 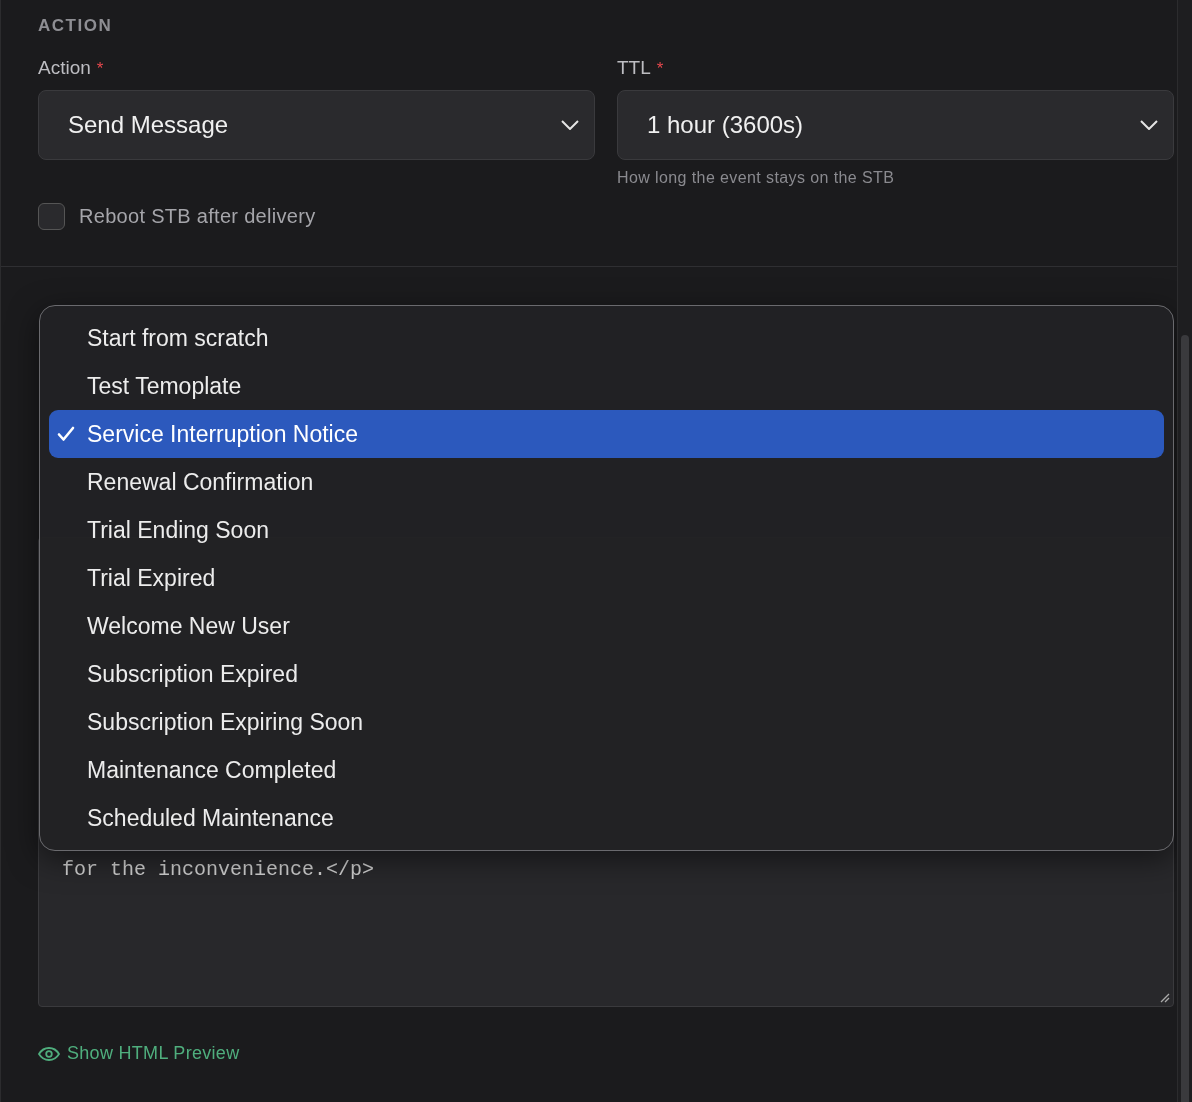 I want to click on menu-item: Trial Ending Soon, so click(x=606, y=530).